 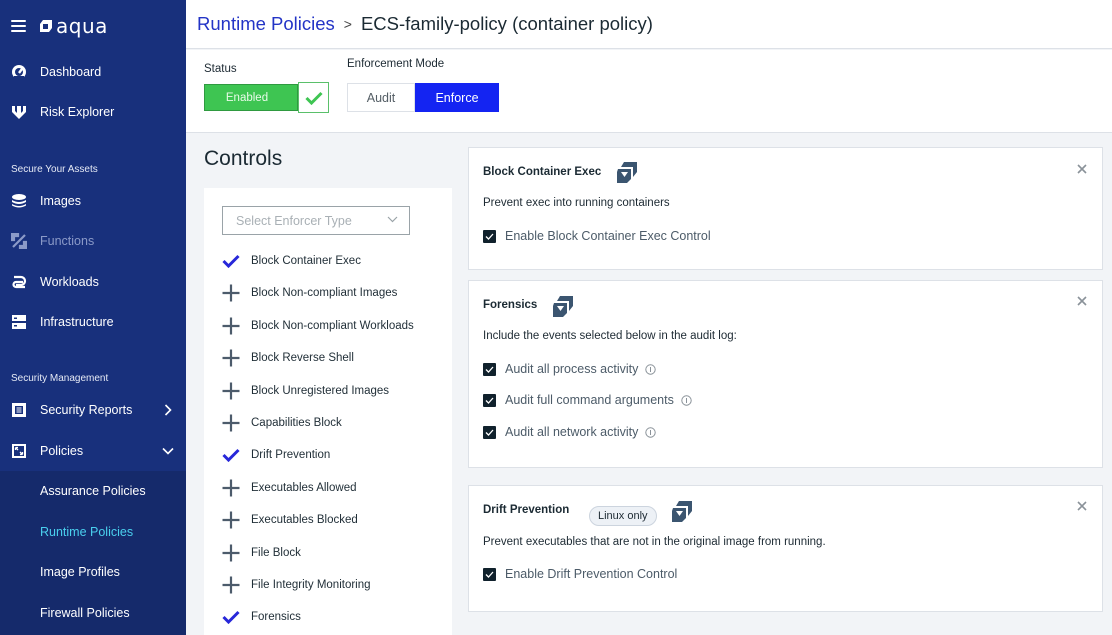 I want to click on sidebar-item-risk-explorer: Risk Explorer, so click(x=93, y=112).